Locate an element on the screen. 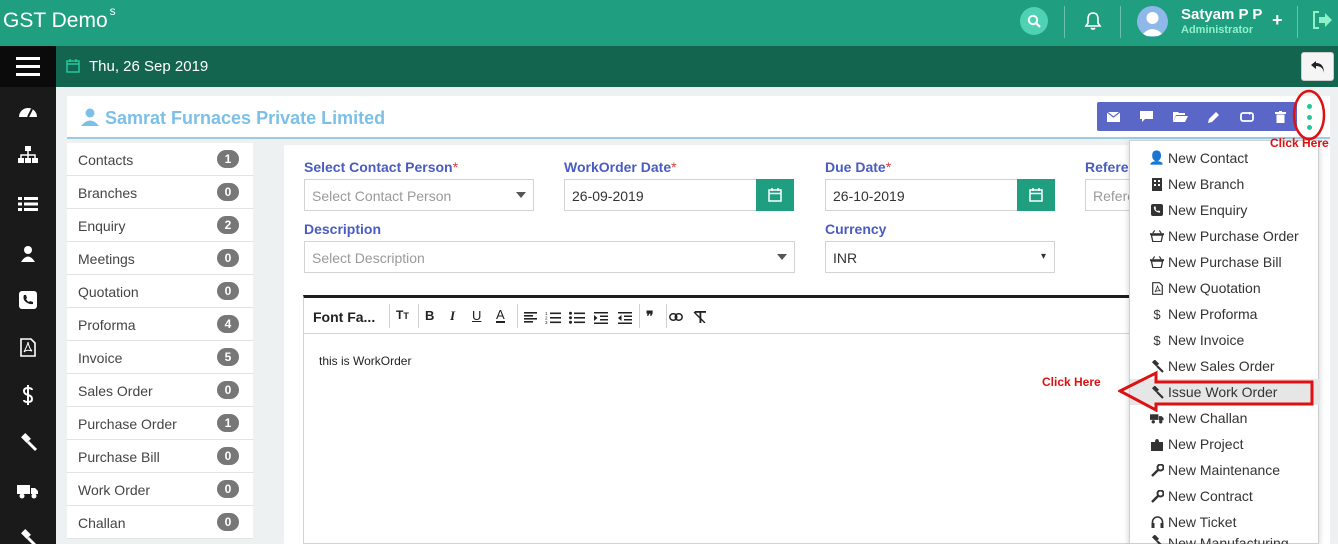  list-item: Quotation 0 is located at coordinates (160, 291).